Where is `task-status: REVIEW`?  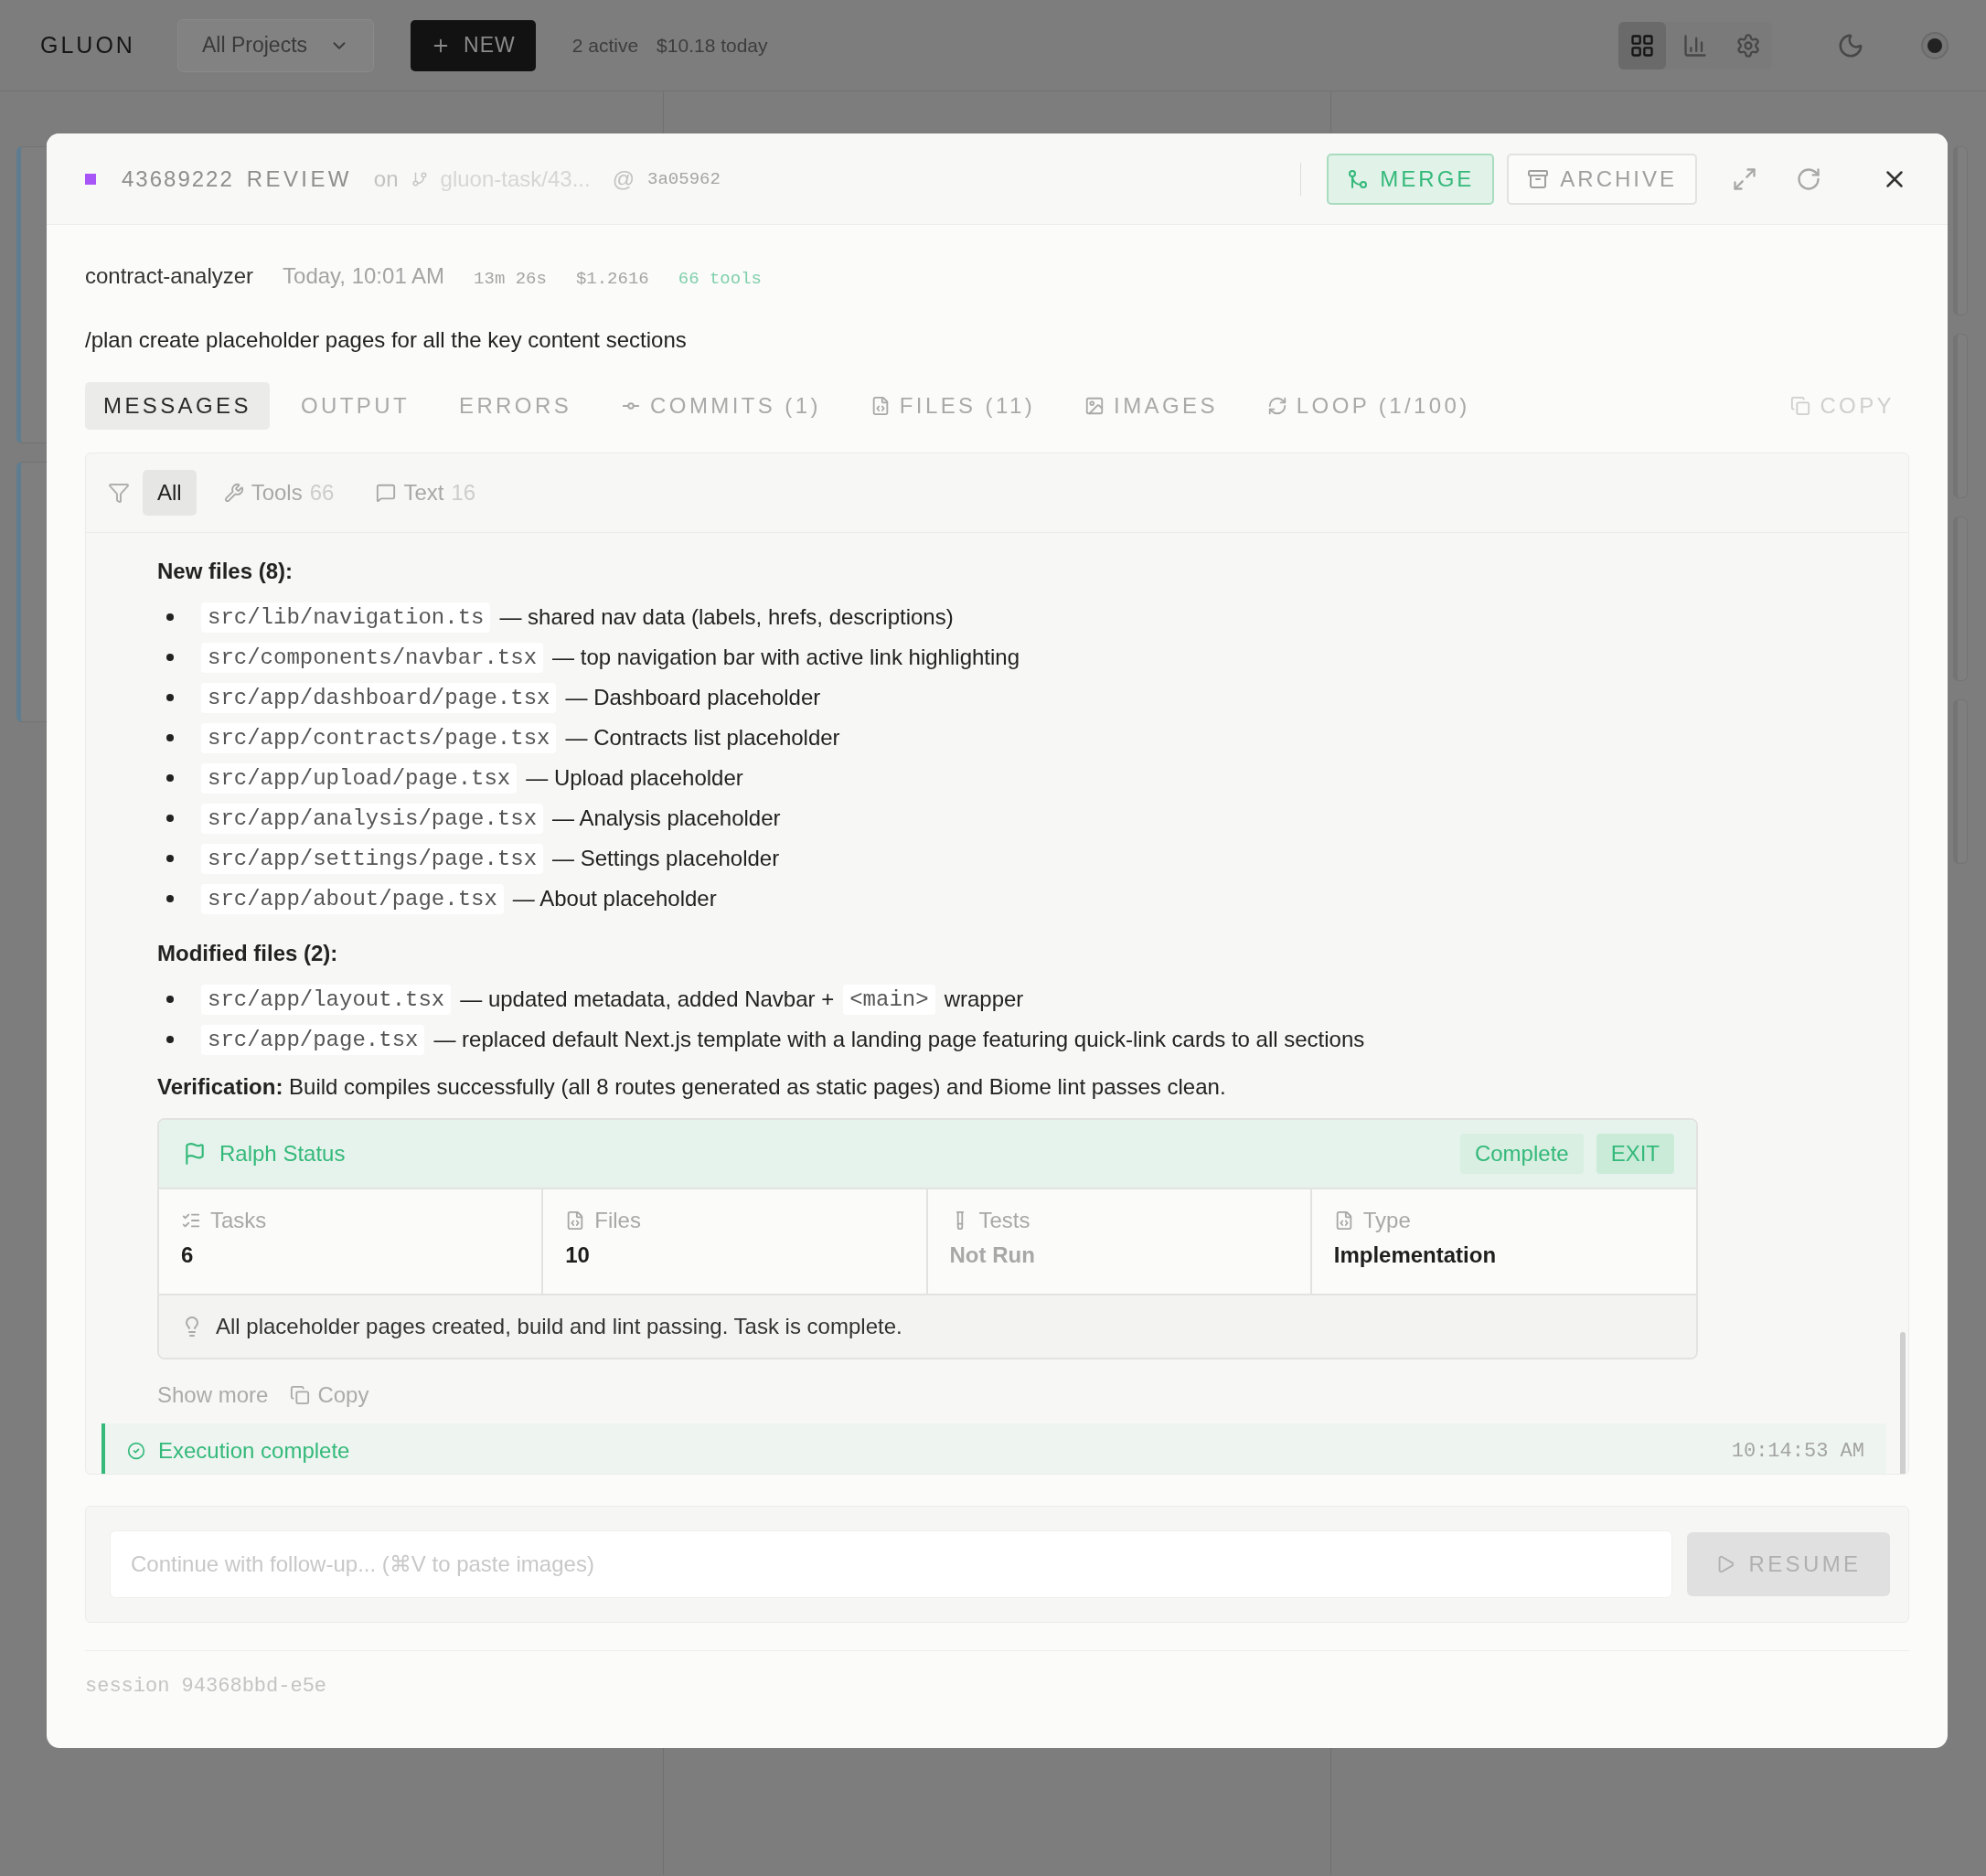 task-status: REVIEW is located at coordinates (299, 178).